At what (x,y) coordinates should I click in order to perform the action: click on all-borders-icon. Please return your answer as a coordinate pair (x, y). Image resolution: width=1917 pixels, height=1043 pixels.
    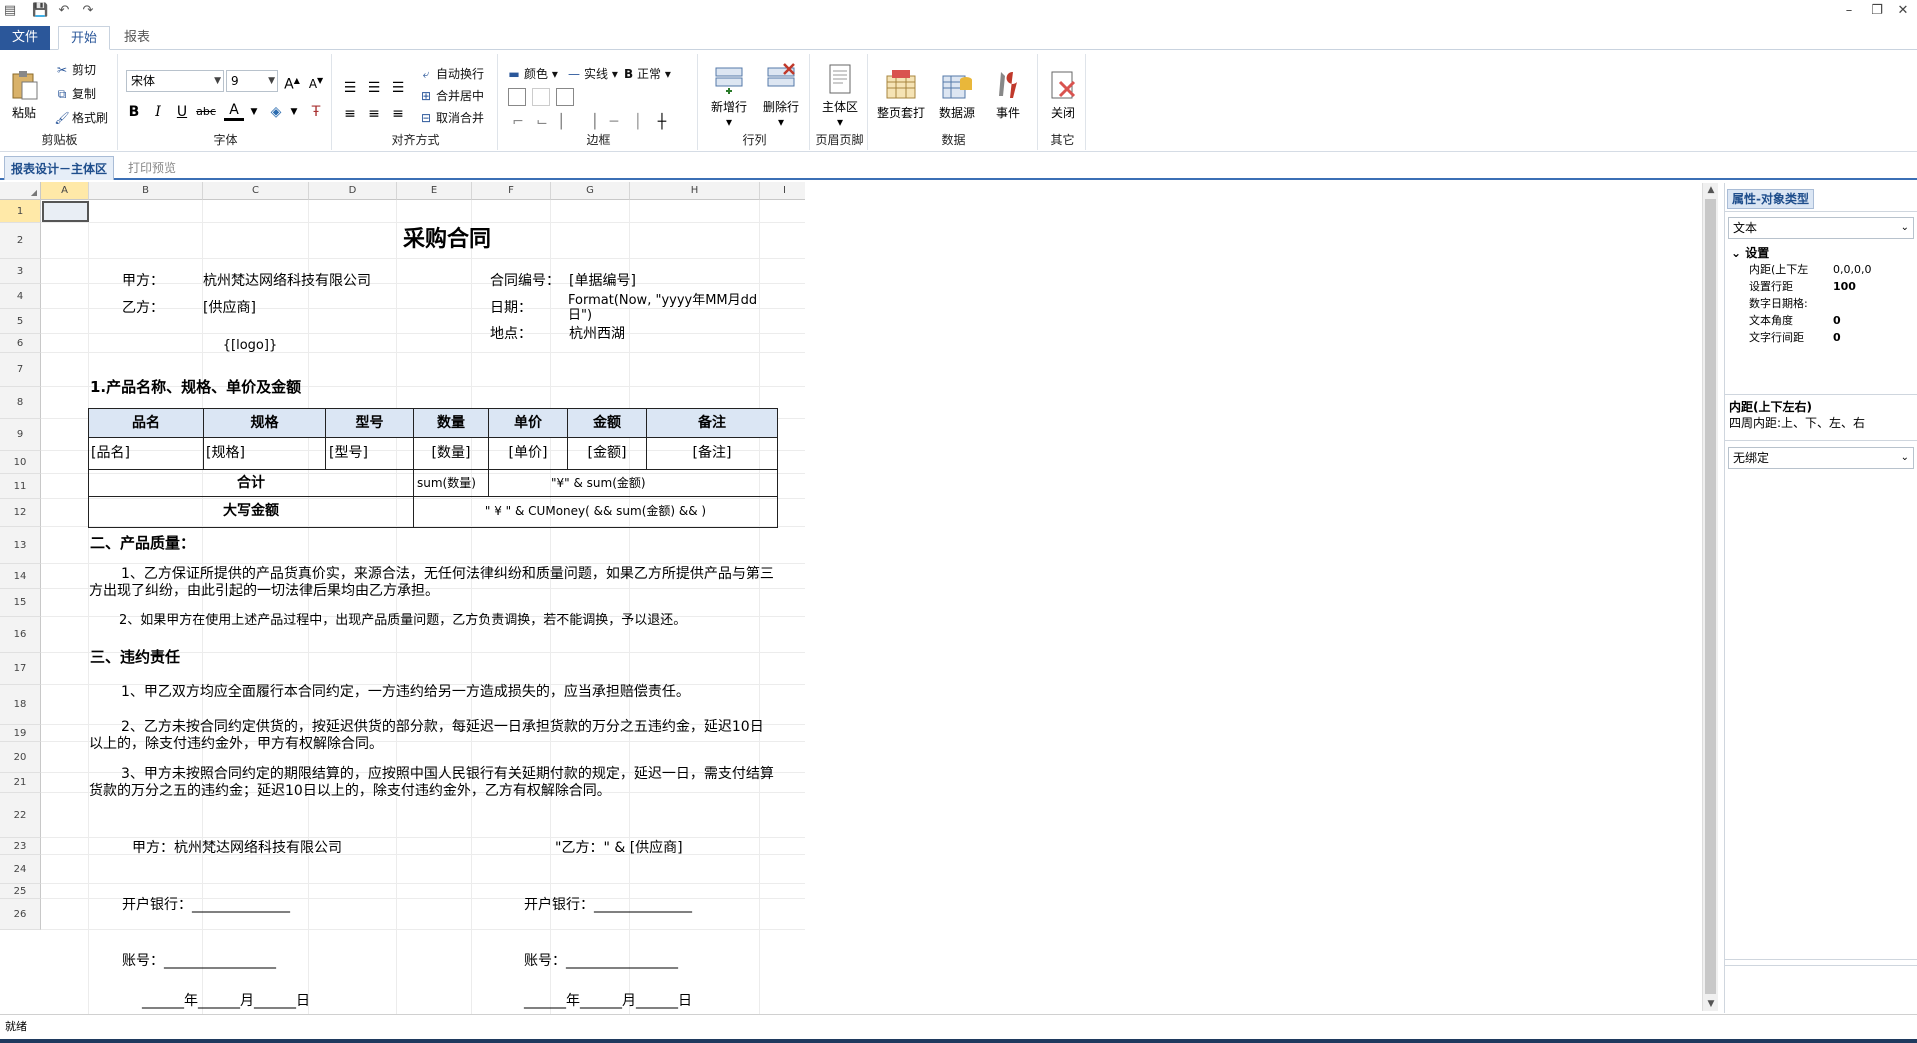
    Looking at the image, I should click on (517, 97).